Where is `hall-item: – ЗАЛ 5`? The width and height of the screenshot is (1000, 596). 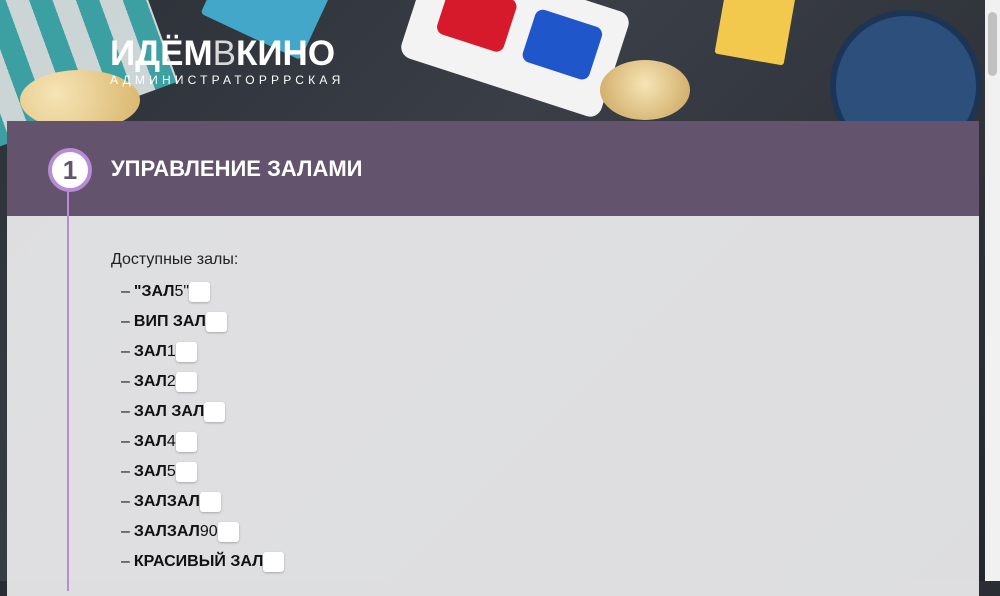
hall-item: – ЗАЛ 5 is located at coordinates (202, 472).